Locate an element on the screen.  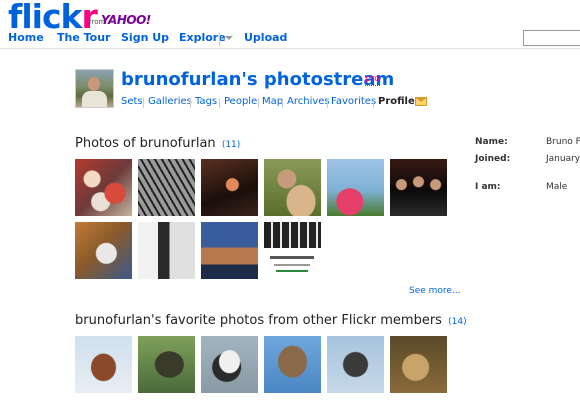
info-joined-label: Joined: is located at coordinates (493, 159).